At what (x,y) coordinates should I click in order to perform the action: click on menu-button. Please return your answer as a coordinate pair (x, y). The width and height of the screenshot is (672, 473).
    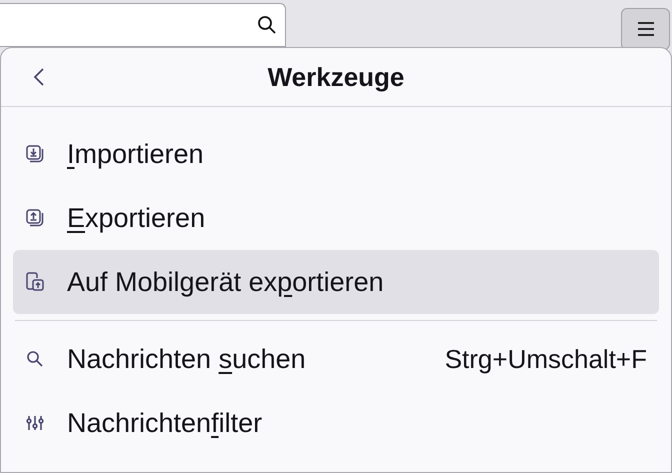
    Looking at the image, I should click on (645, 29).